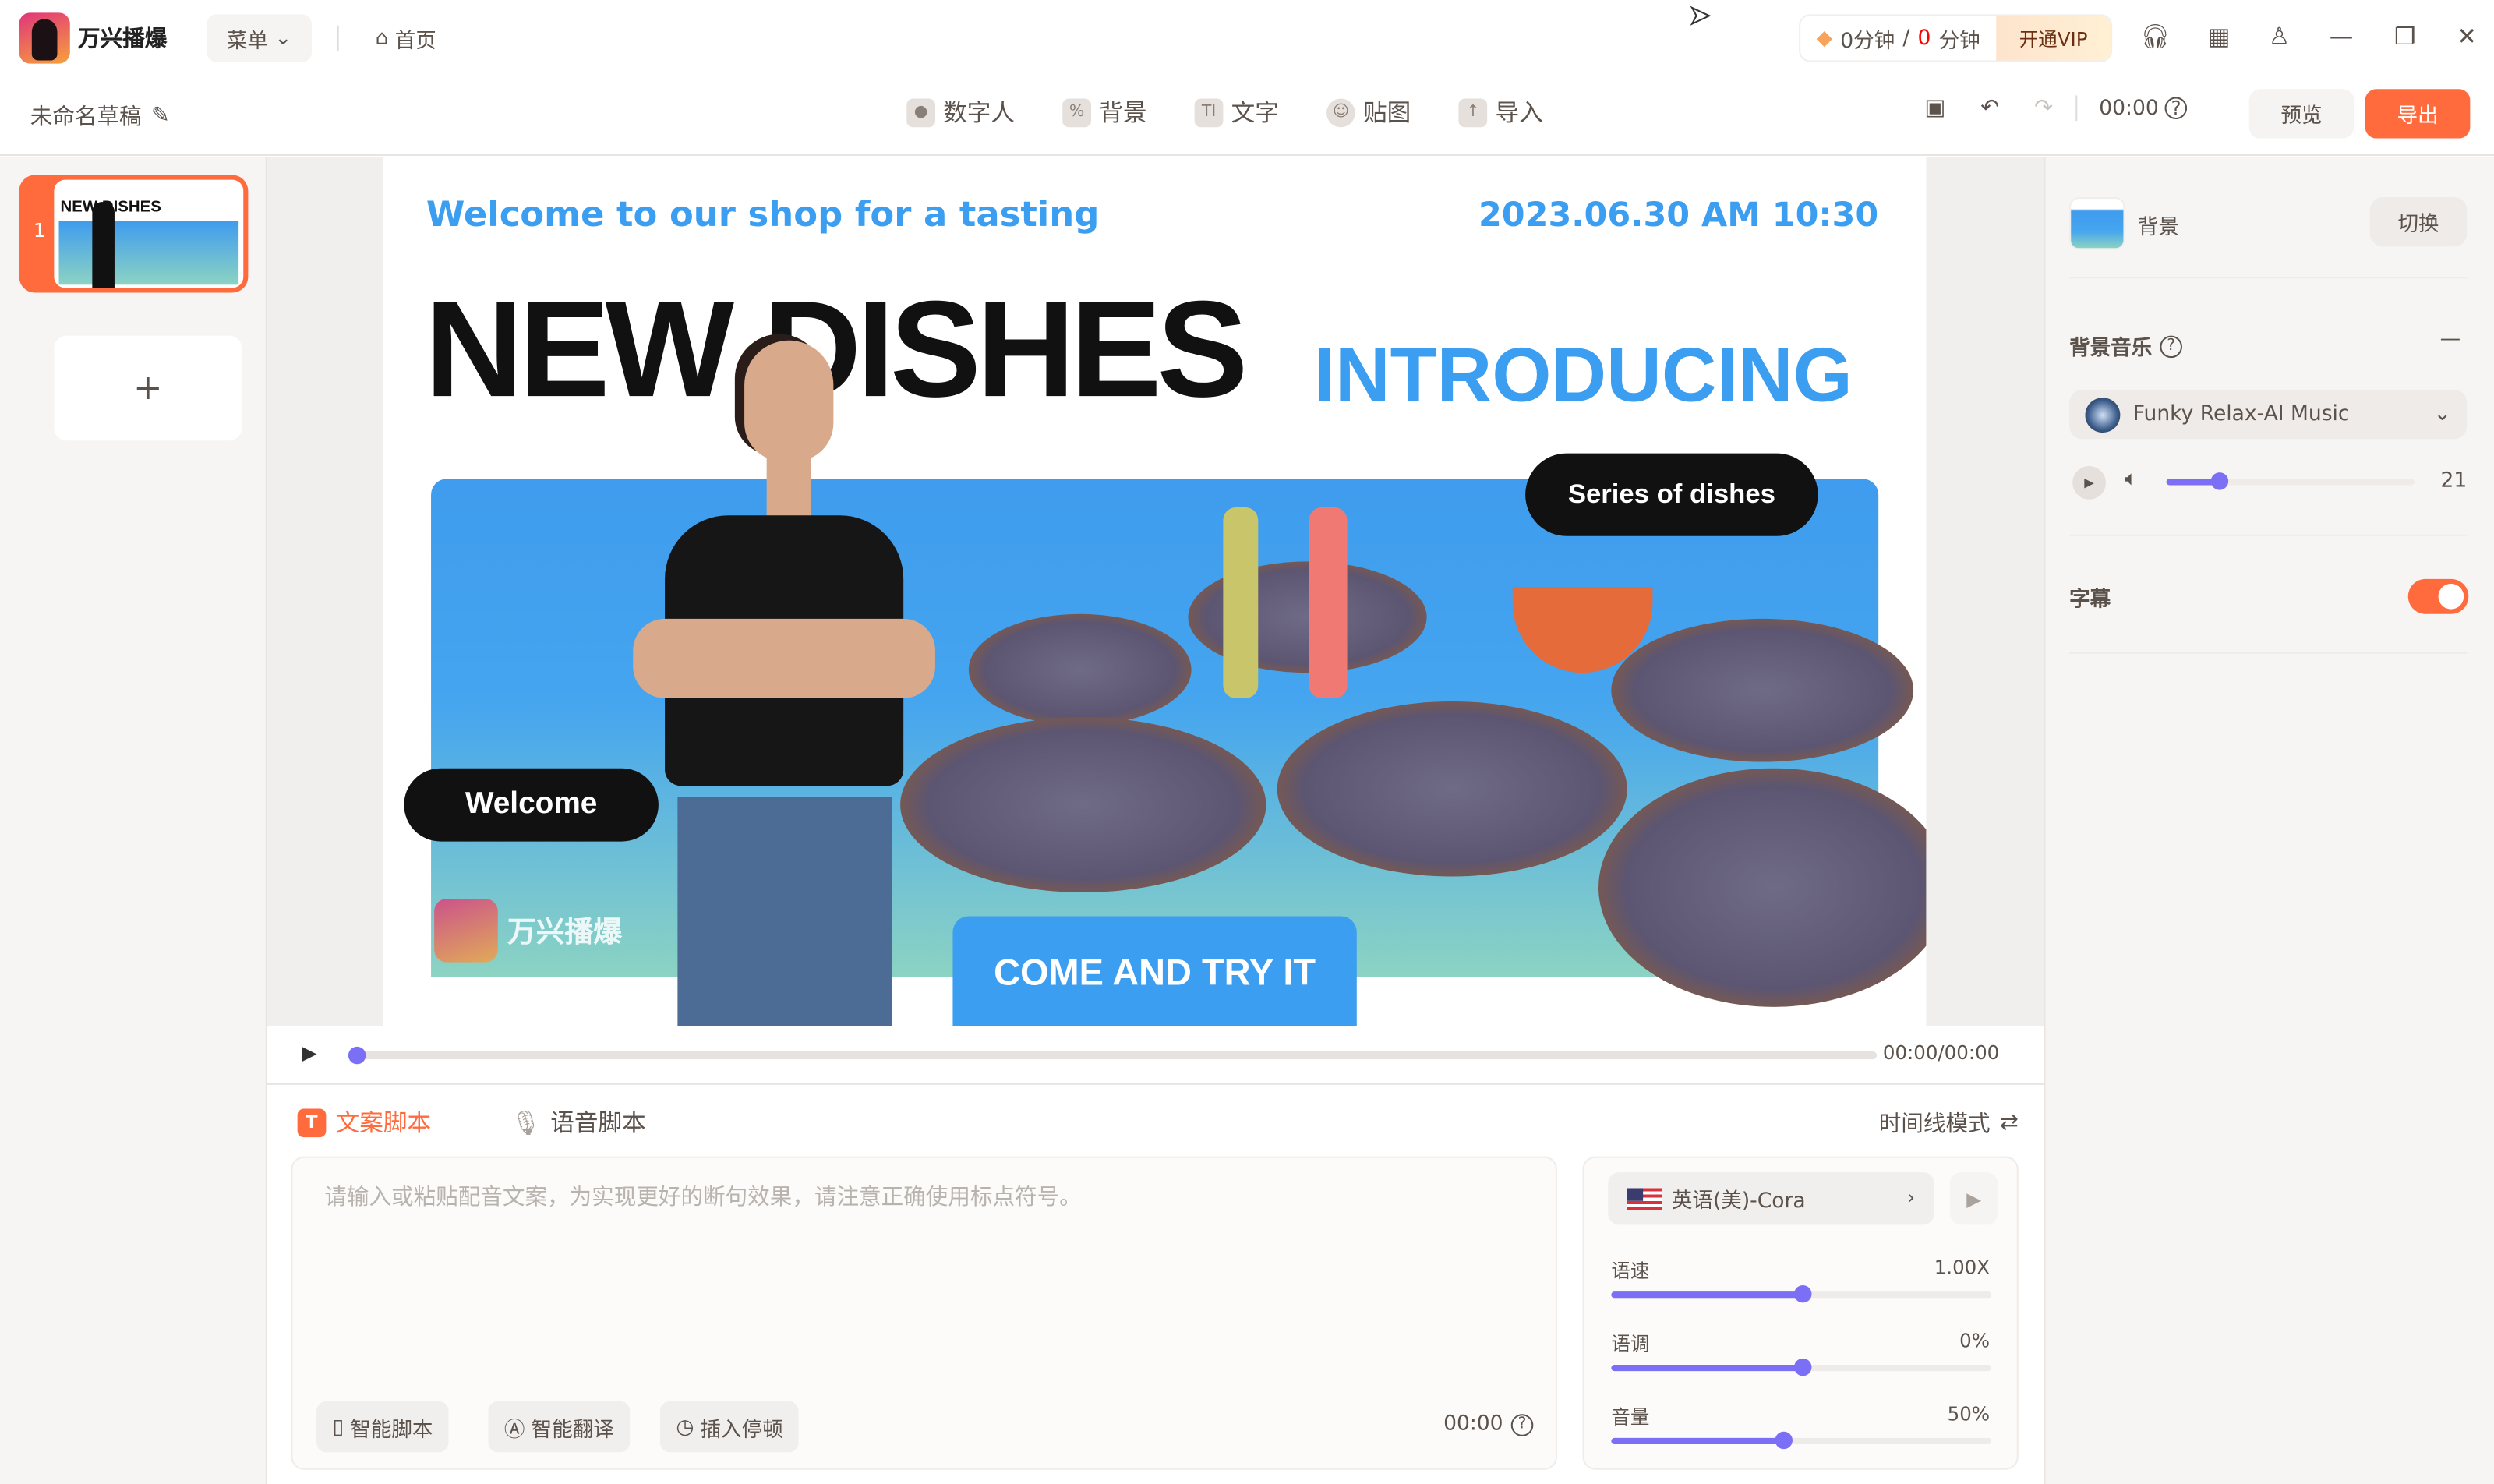 The image size is (2494, 1484). I want to click on tab-text-script: T 文案脚本, so click(364, 1122).